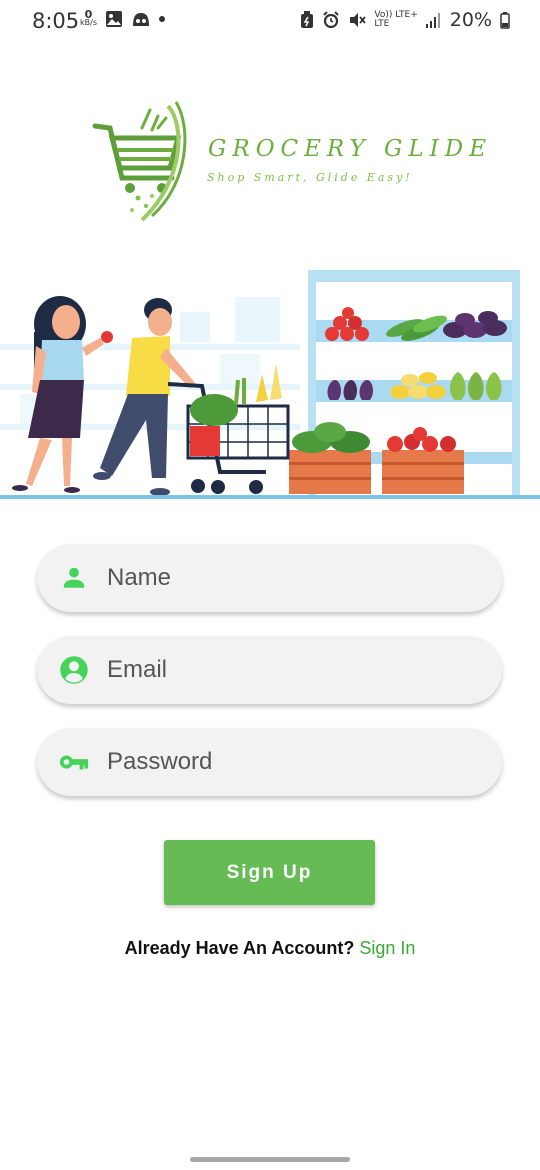  I want to click on battery-icon, so click(505, 20).